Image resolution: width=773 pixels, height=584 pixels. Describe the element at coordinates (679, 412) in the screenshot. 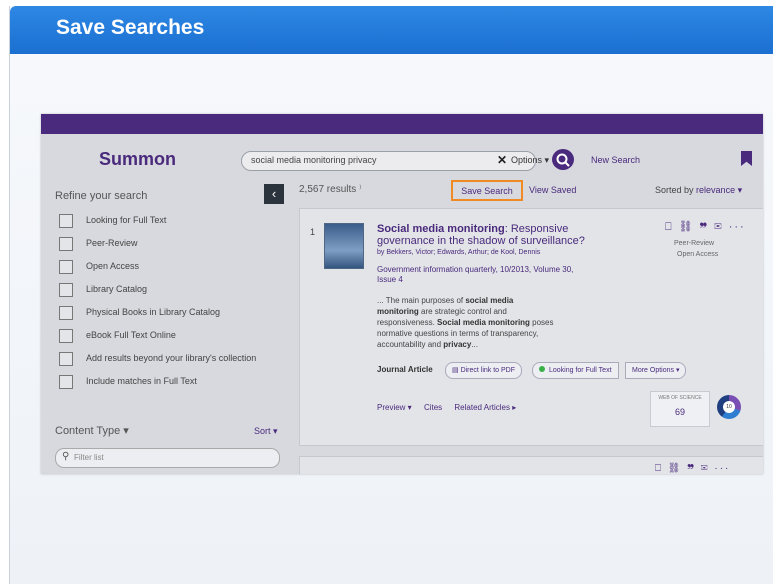

I see `wos-citation-count: 69` at that location.